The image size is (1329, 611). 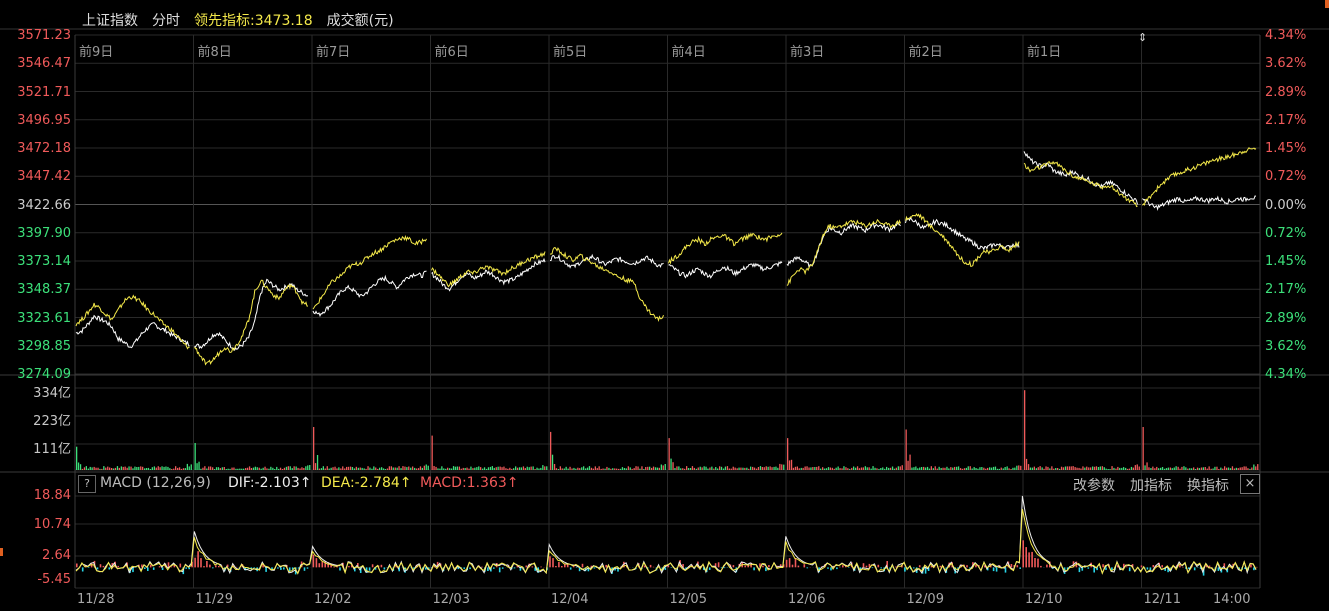 What do you see at coordinates (1094, 485) in the screenshot?
I see `edit-params-button: 改参数` at bounding box center [1094, 485].